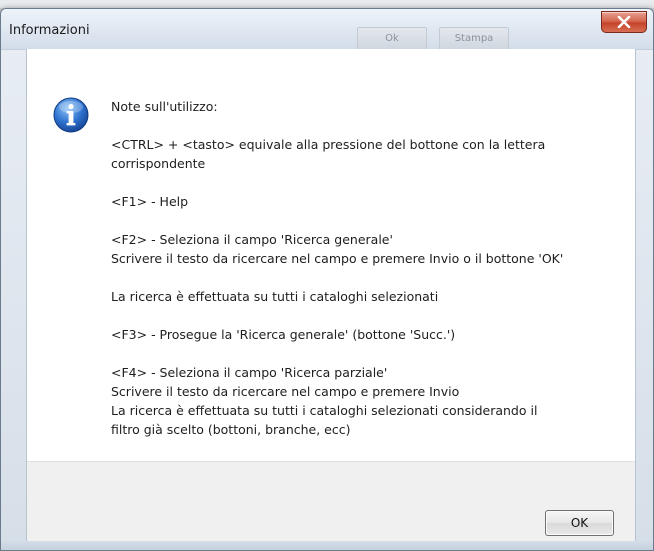  Describe the element at coordinates (327, 545) in the screenshot. I see `window-bottom-frame` at that location.